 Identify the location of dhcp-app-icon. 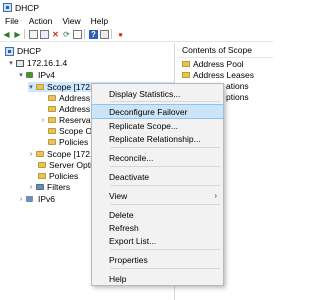
(7, 7).